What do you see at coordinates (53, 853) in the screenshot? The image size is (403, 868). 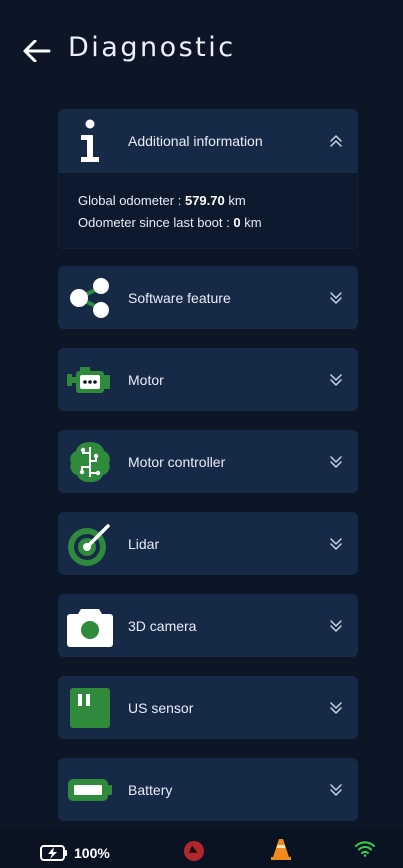 I see `battery-charging-icon` at bounding box center [53, 853].